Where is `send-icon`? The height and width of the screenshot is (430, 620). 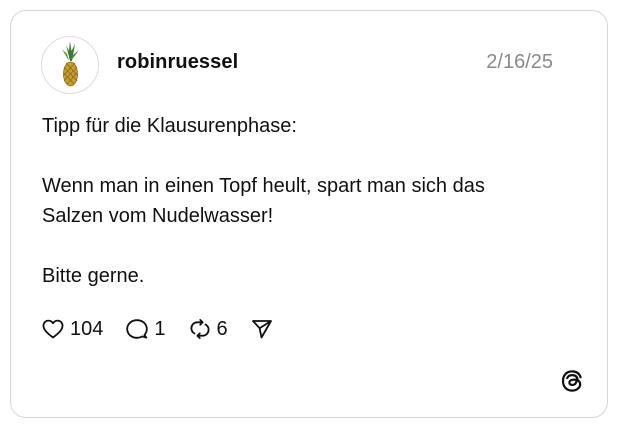
send-icon is located at coordinates (261, 329).